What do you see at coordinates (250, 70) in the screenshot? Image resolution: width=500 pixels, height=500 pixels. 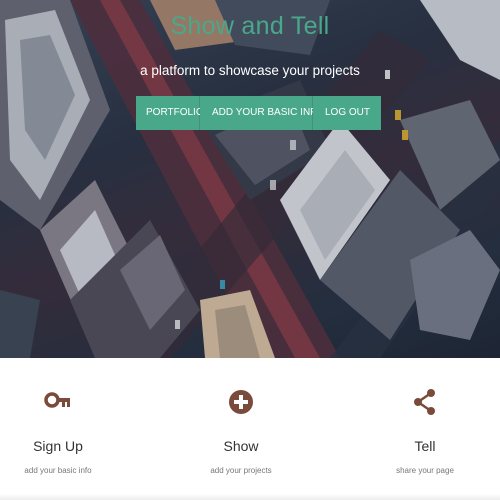 I see `site-subtitle: a platform to showcase your projects` at bounding box center [250, 70].